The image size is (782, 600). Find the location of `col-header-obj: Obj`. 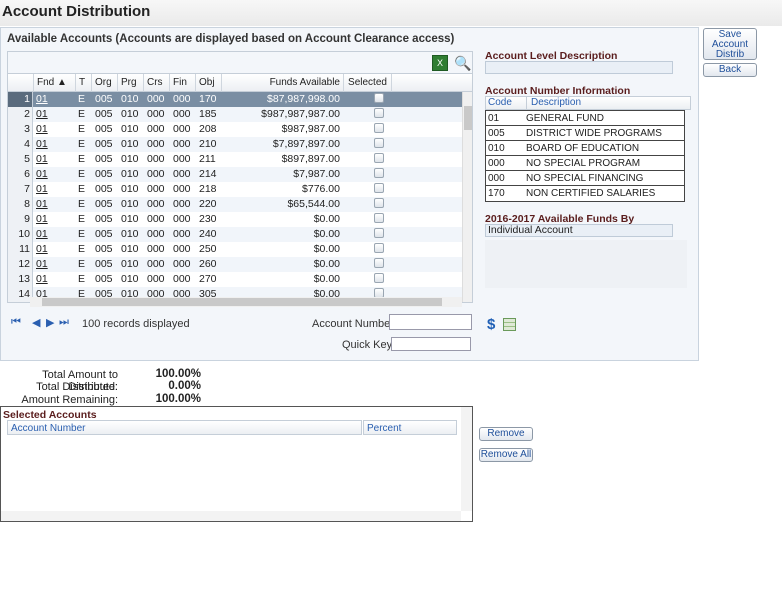

col-header-obj: Obj is located at coordinates (209, 83).